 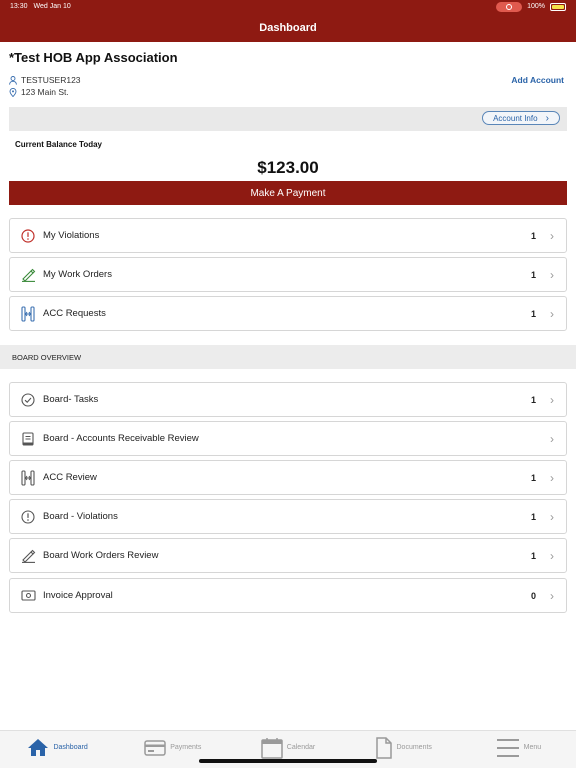 What do you see at coordinates (288, 555) in the screenshot?
I see `card-board-work-orders-review: Board Work Orders Review 1 ›` at bounding box center [288, 555].